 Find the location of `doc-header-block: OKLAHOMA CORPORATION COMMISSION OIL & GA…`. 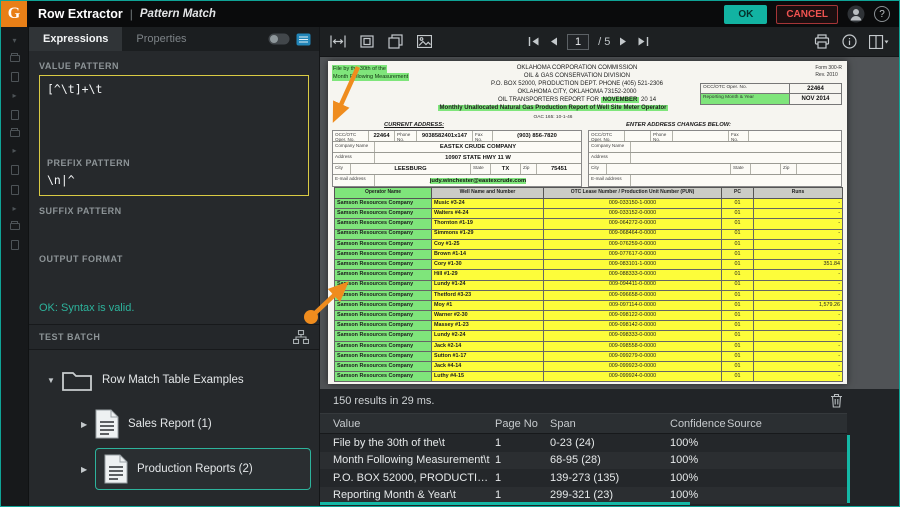

doc-header-block: OKLAHOMA CORPORATION COMMISSION OIL & GA… is located at coordinates (577, 84).